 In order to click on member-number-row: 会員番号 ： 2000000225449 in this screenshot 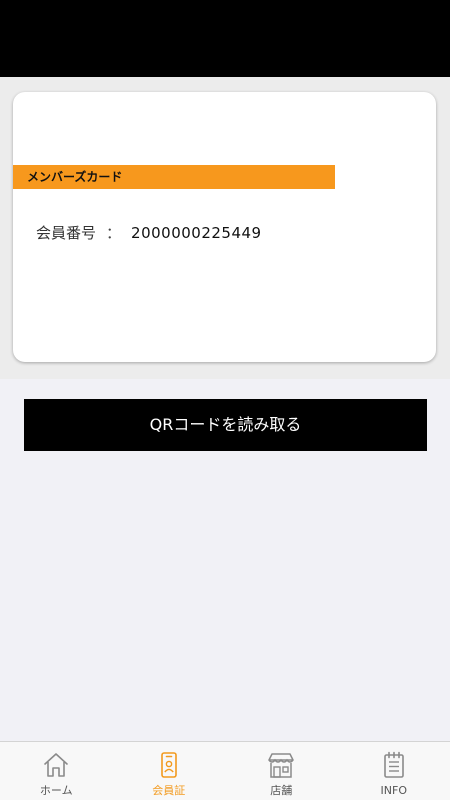, I will do `click(149, 233)`.